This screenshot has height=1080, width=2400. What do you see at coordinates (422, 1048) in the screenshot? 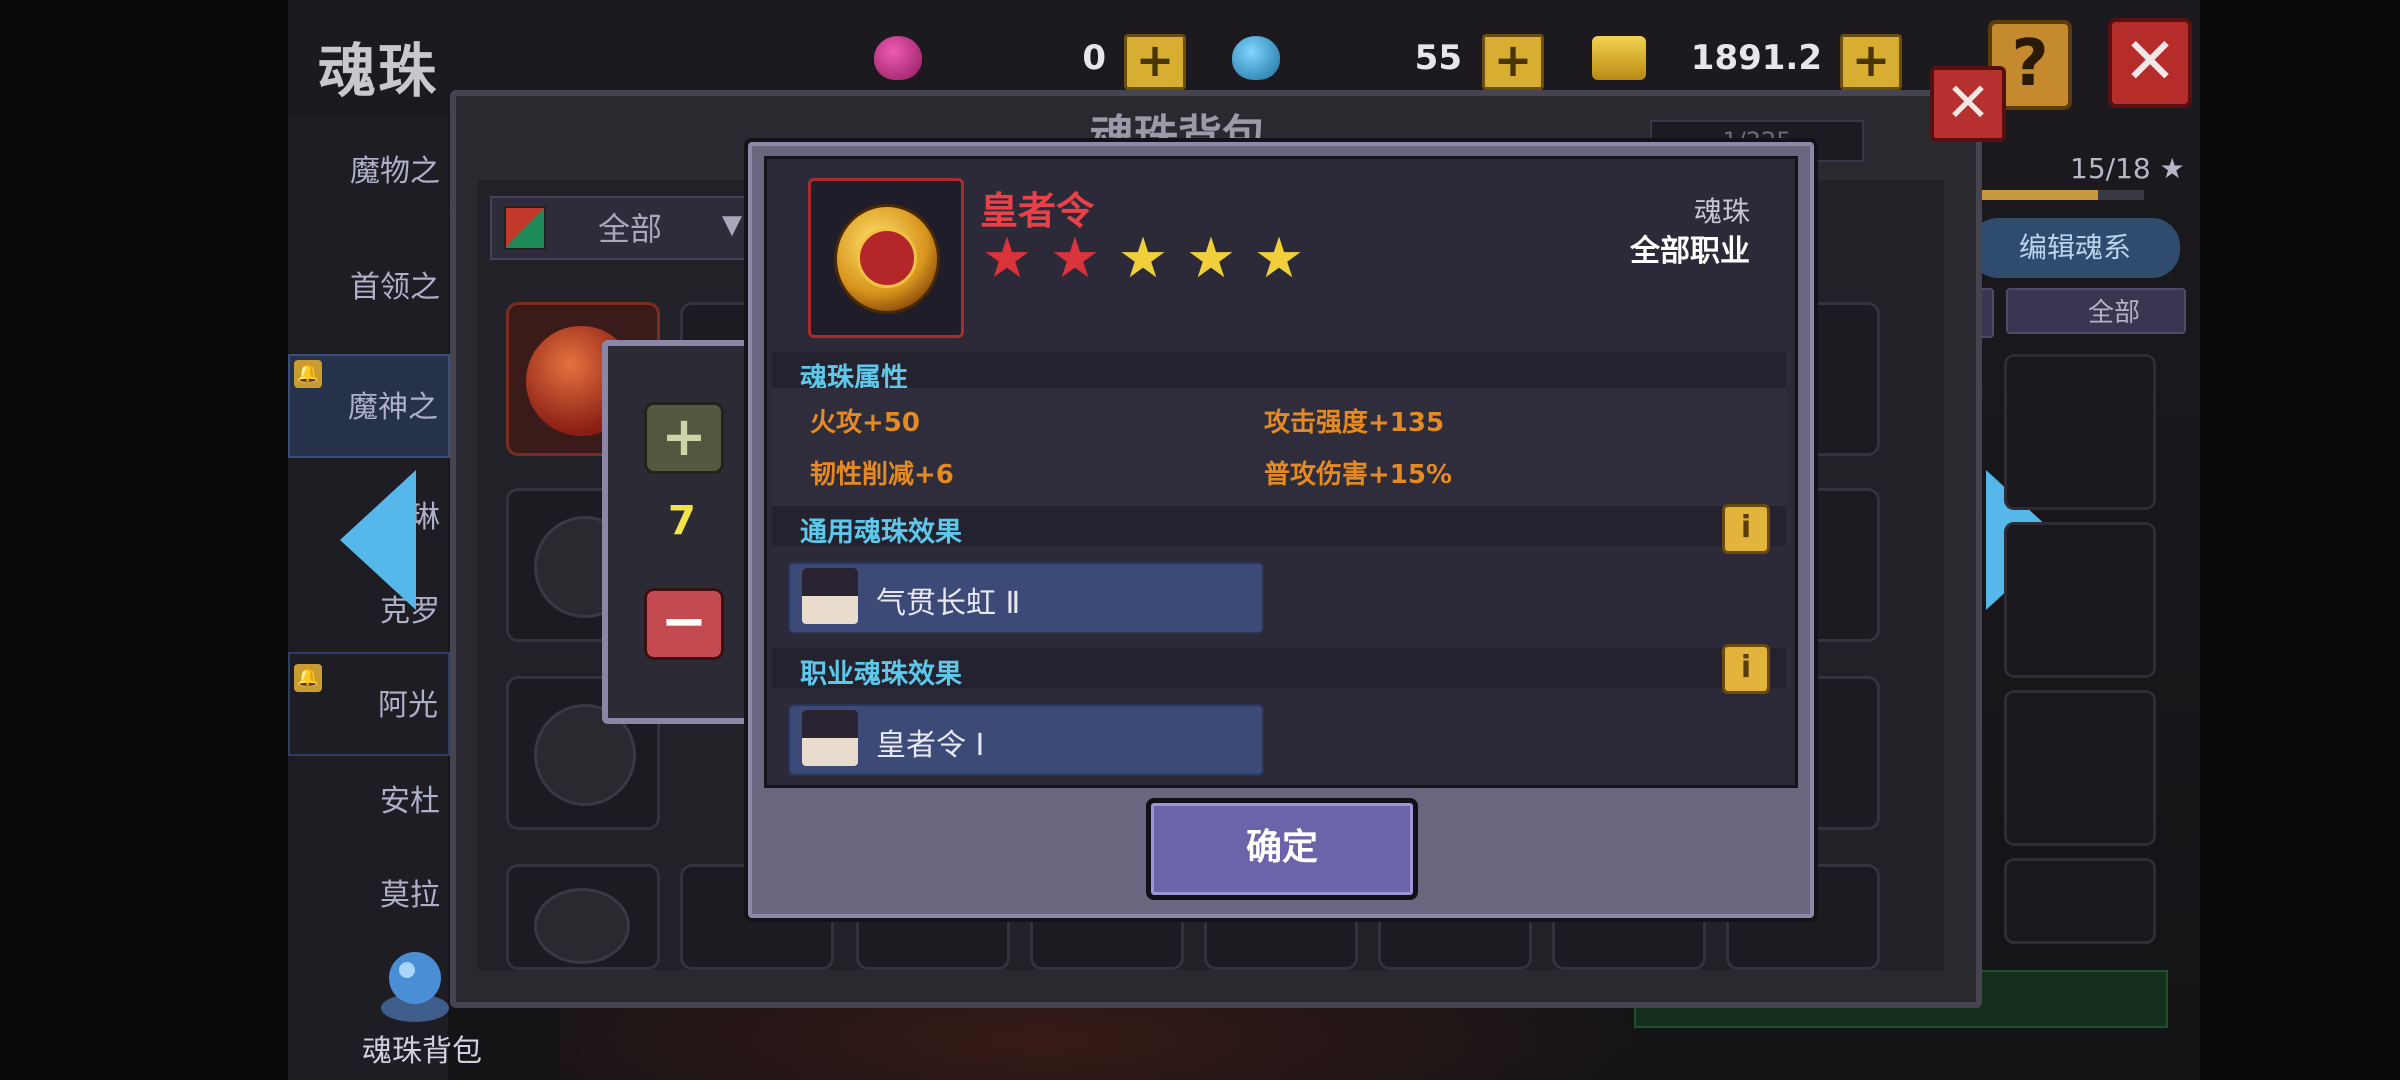
I see `soul-bag-label: 魂珠背包` at bounding box center [422, 1048].